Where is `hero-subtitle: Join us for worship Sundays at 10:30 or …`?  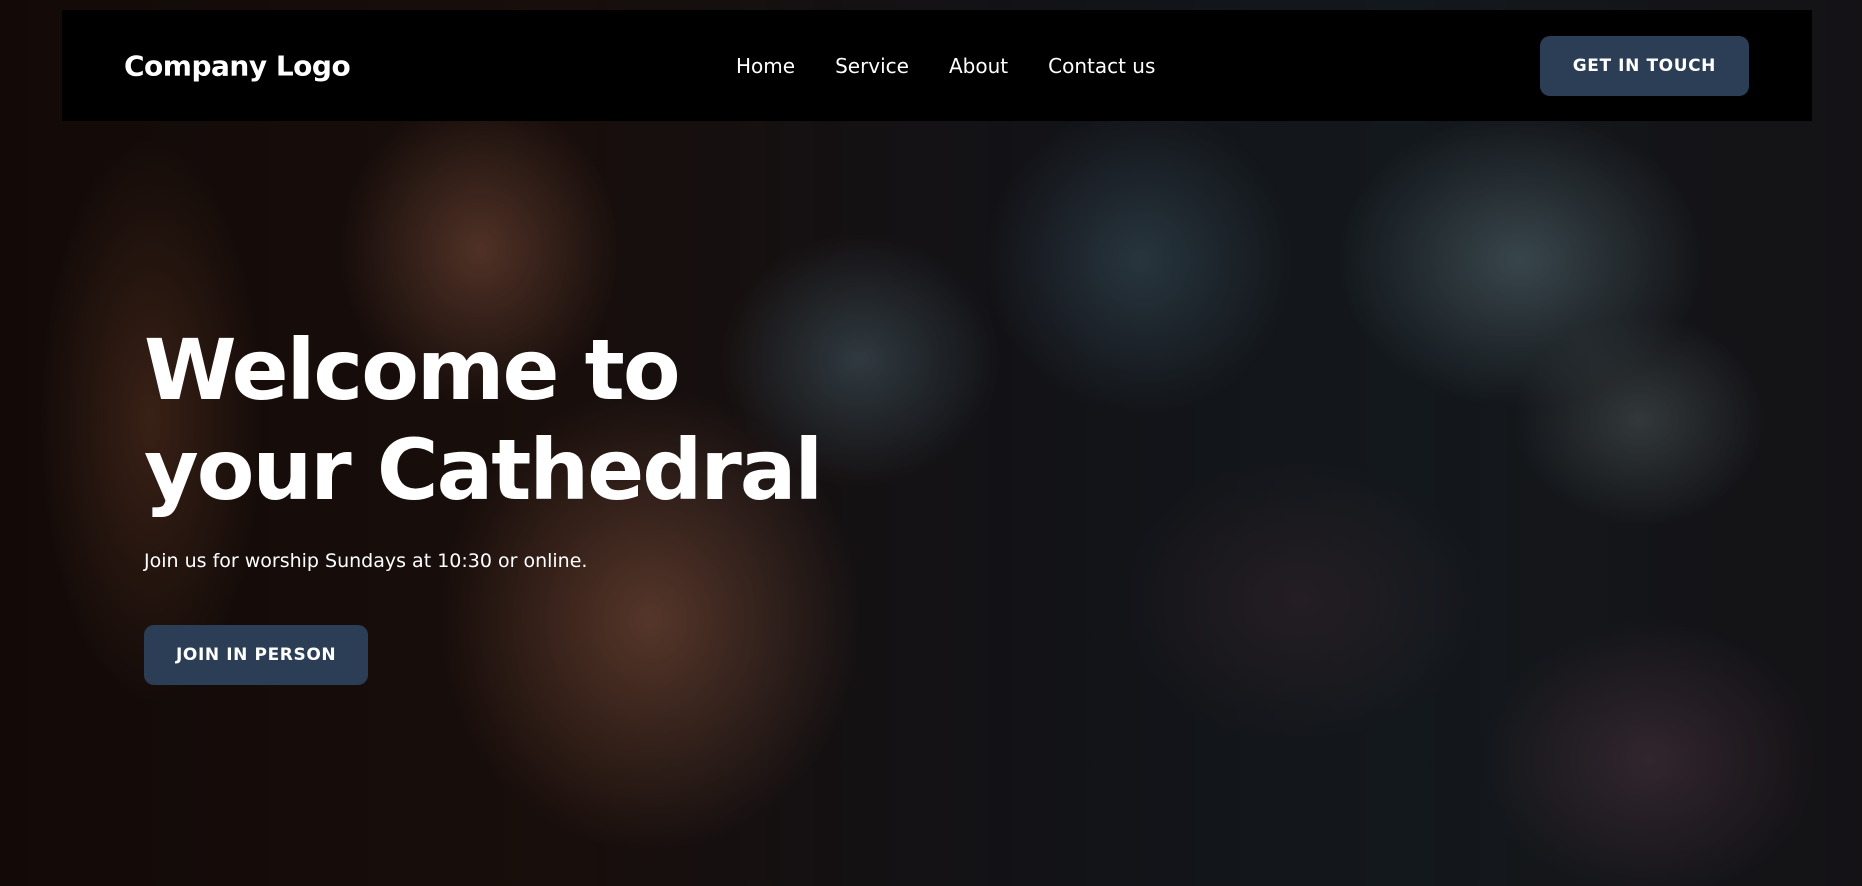 hero-subtitle: Join us for worship Sundays at 10:30 or … is located at coordinates (366, 561).